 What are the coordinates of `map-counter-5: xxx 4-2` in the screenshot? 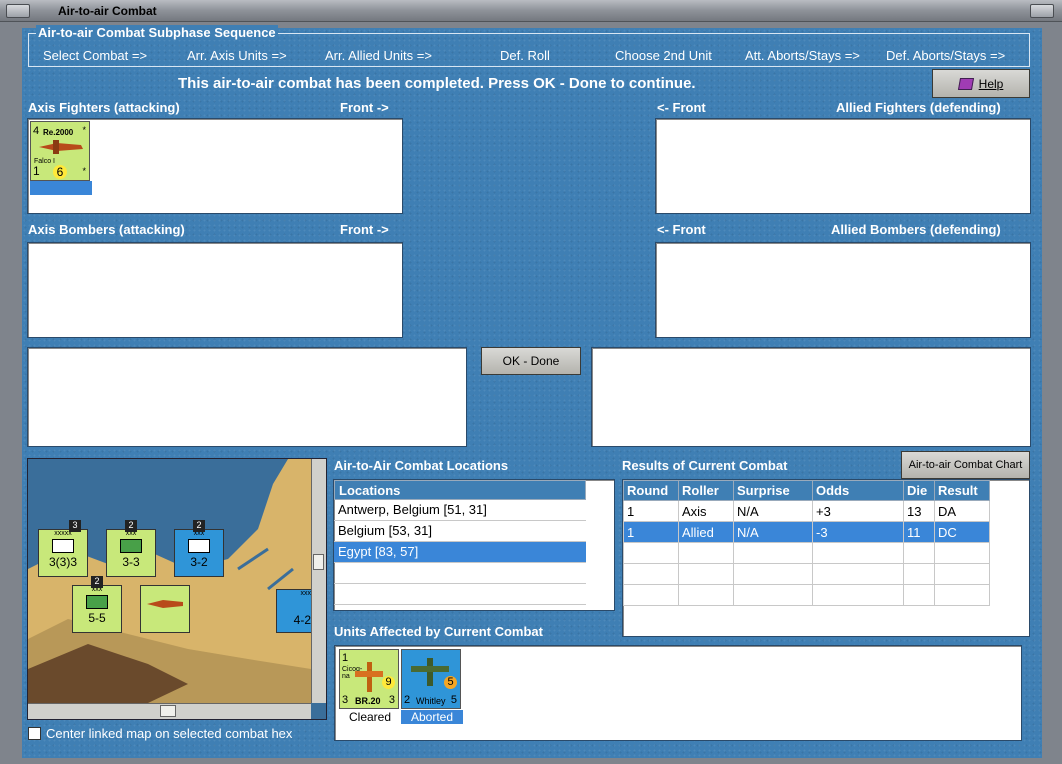 It's located at (294, 611).